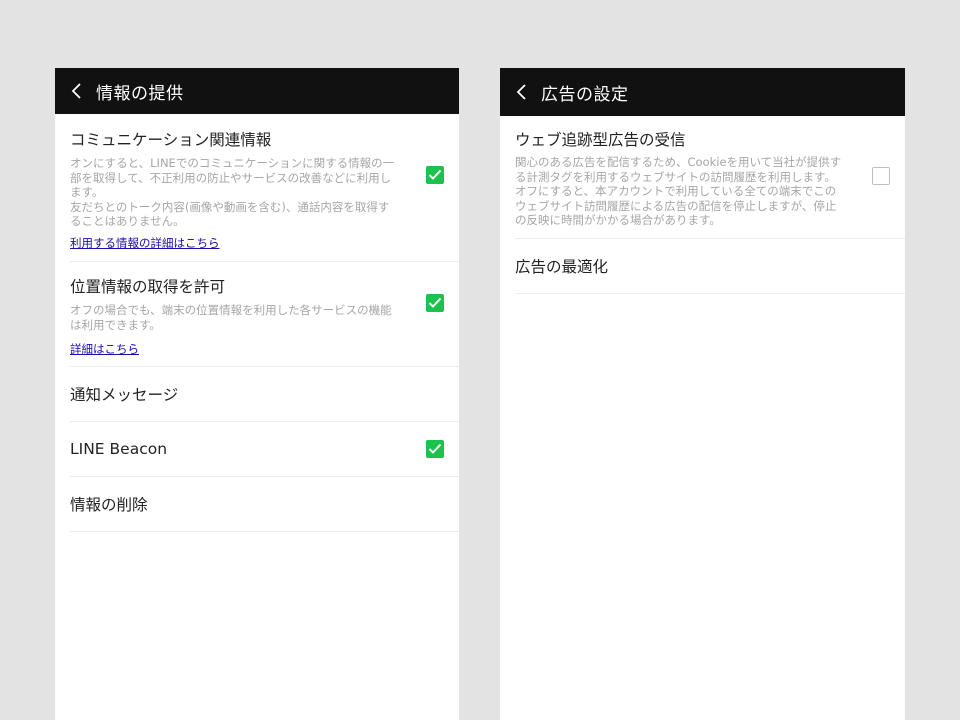 Image resolution: width=960 pixels, height=720 pixels. I want to click on line-beacon-setting: LINE Beacon, so click(264, 449).